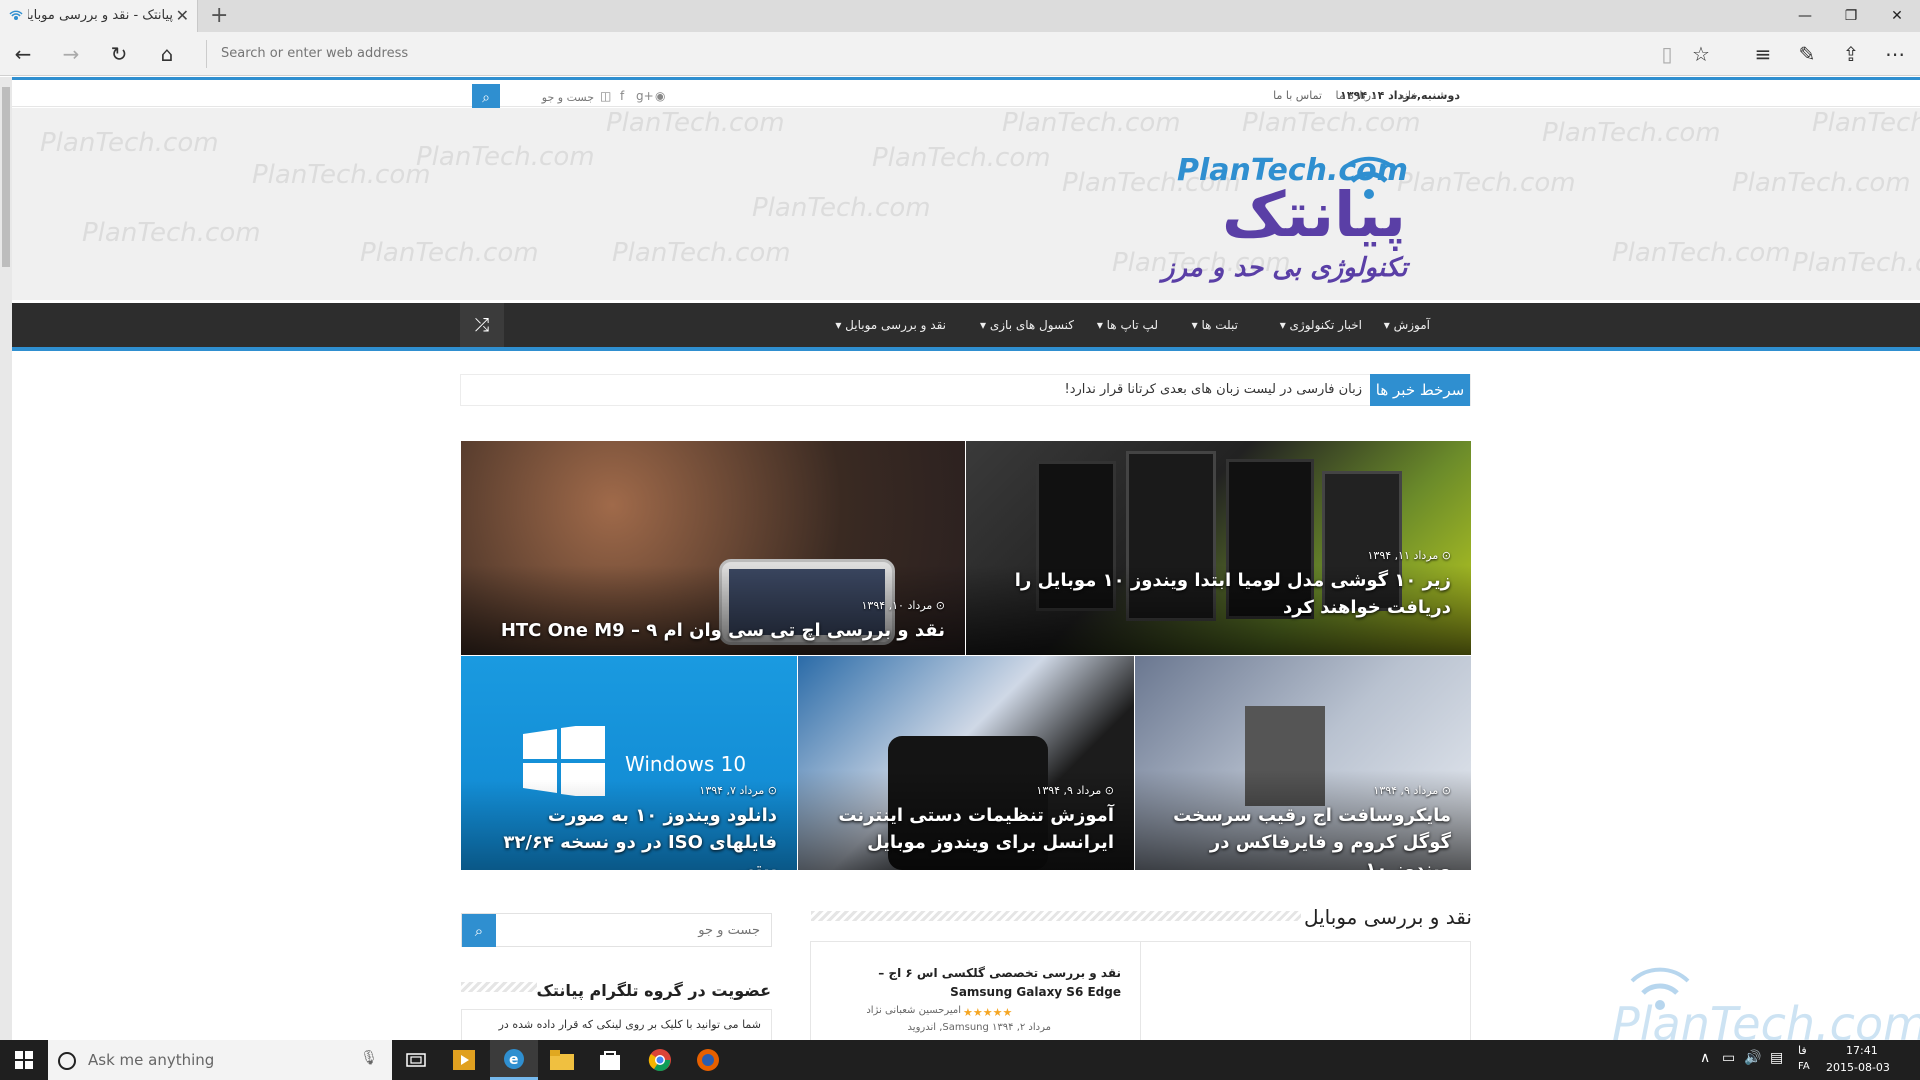  What do you see at coordinates (1763, 54) in the screenshot?
I see `hub-icon: ≡` at bounding box center [1763, 54].